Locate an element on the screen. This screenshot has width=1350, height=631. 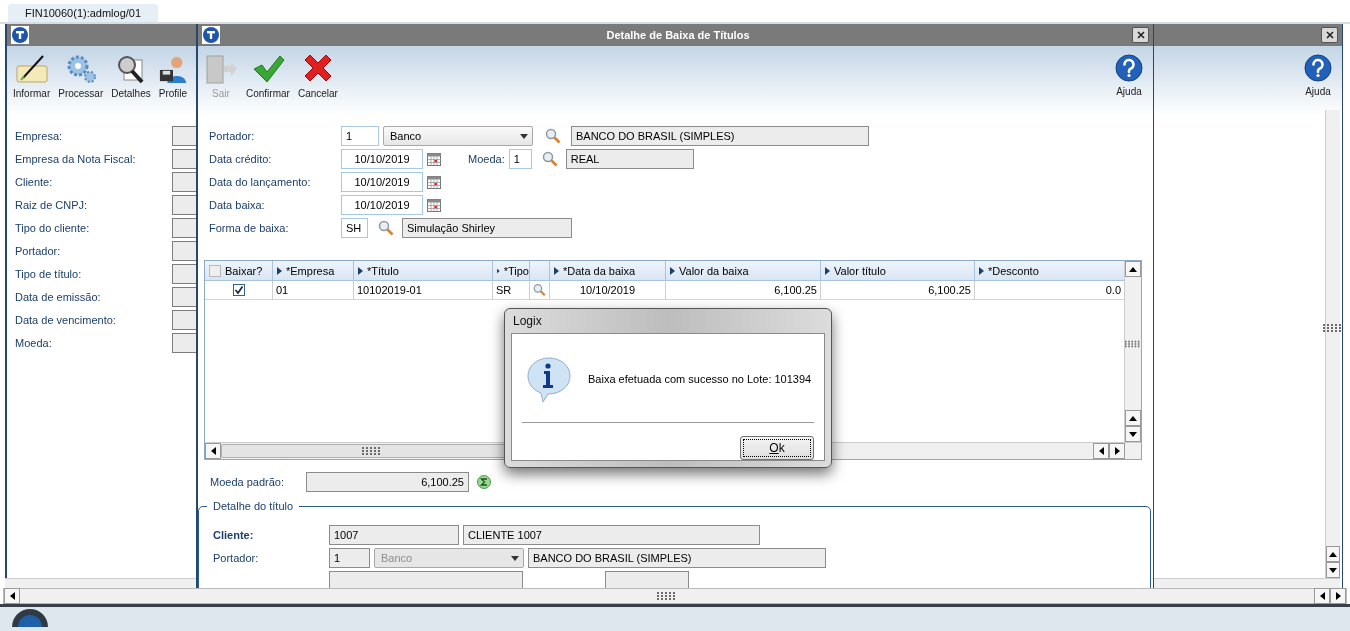
table-cell: 01 is located at coordinates (313, 290).